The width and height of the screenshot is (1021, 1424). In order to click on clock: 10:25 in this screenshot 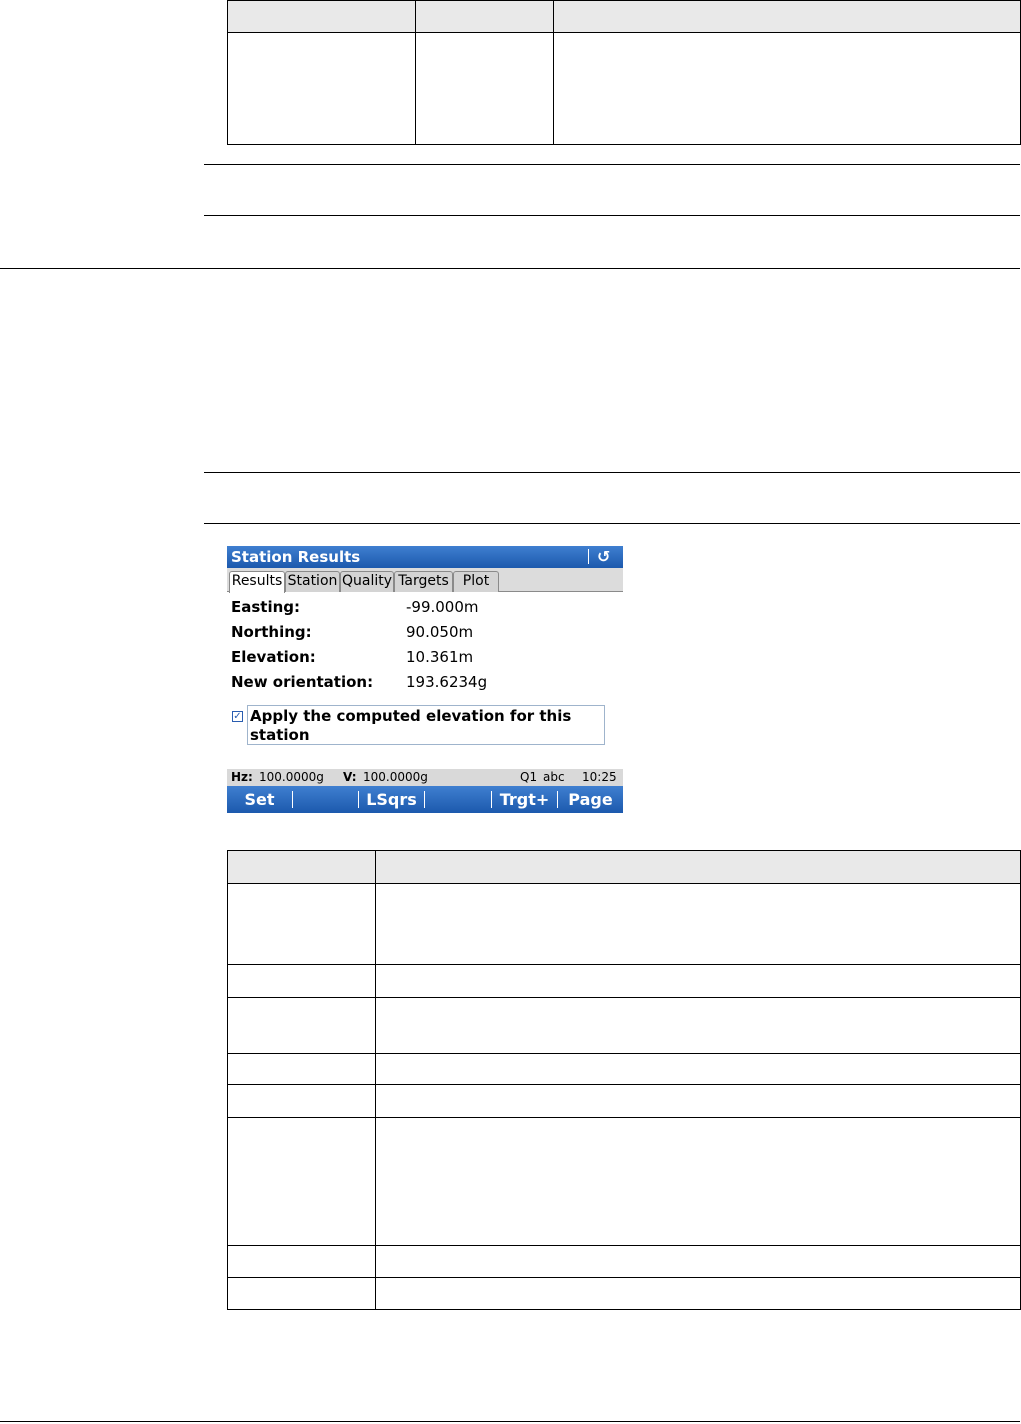, I will do `click(599, 777)`.